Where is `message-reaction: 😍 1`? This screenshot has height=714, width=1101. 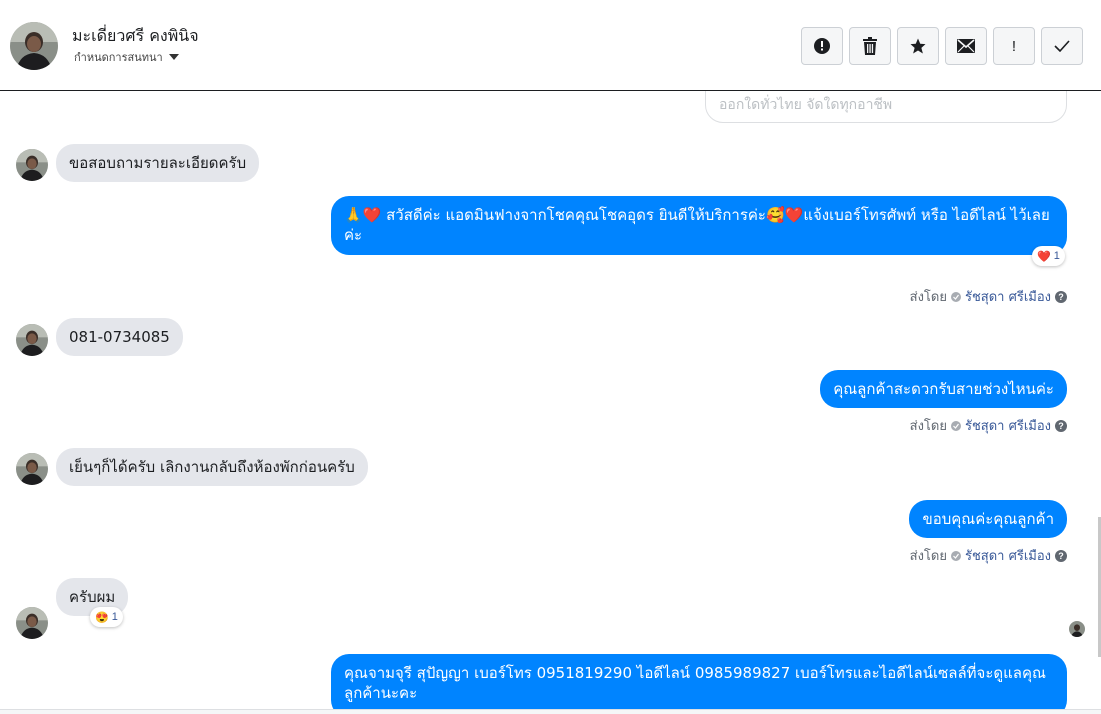
message-reaction: 😍 1 is located at coordinates (106, 617).